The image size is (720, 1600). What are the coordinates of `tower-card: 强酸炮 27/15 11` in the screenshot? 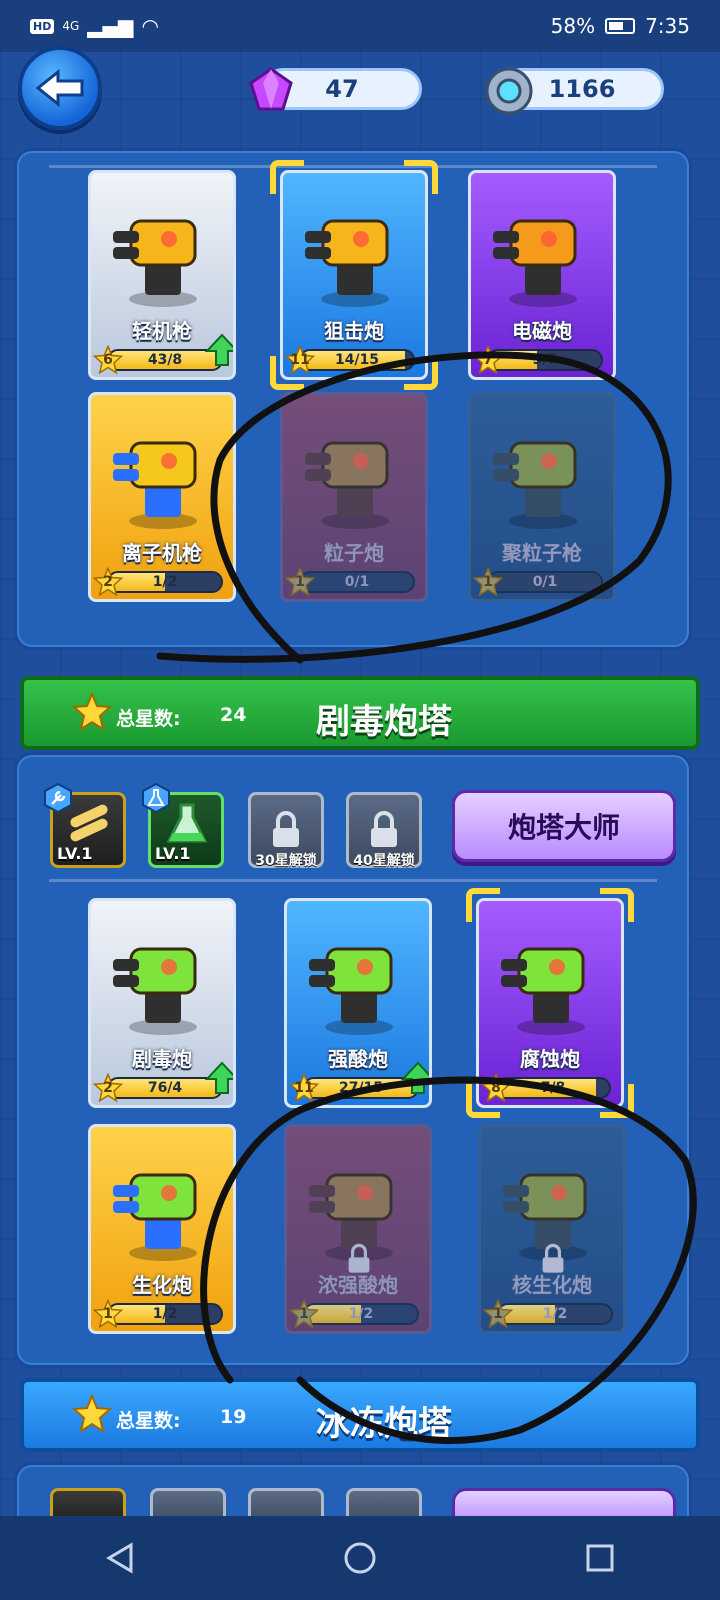 It's located at (358, 1003).